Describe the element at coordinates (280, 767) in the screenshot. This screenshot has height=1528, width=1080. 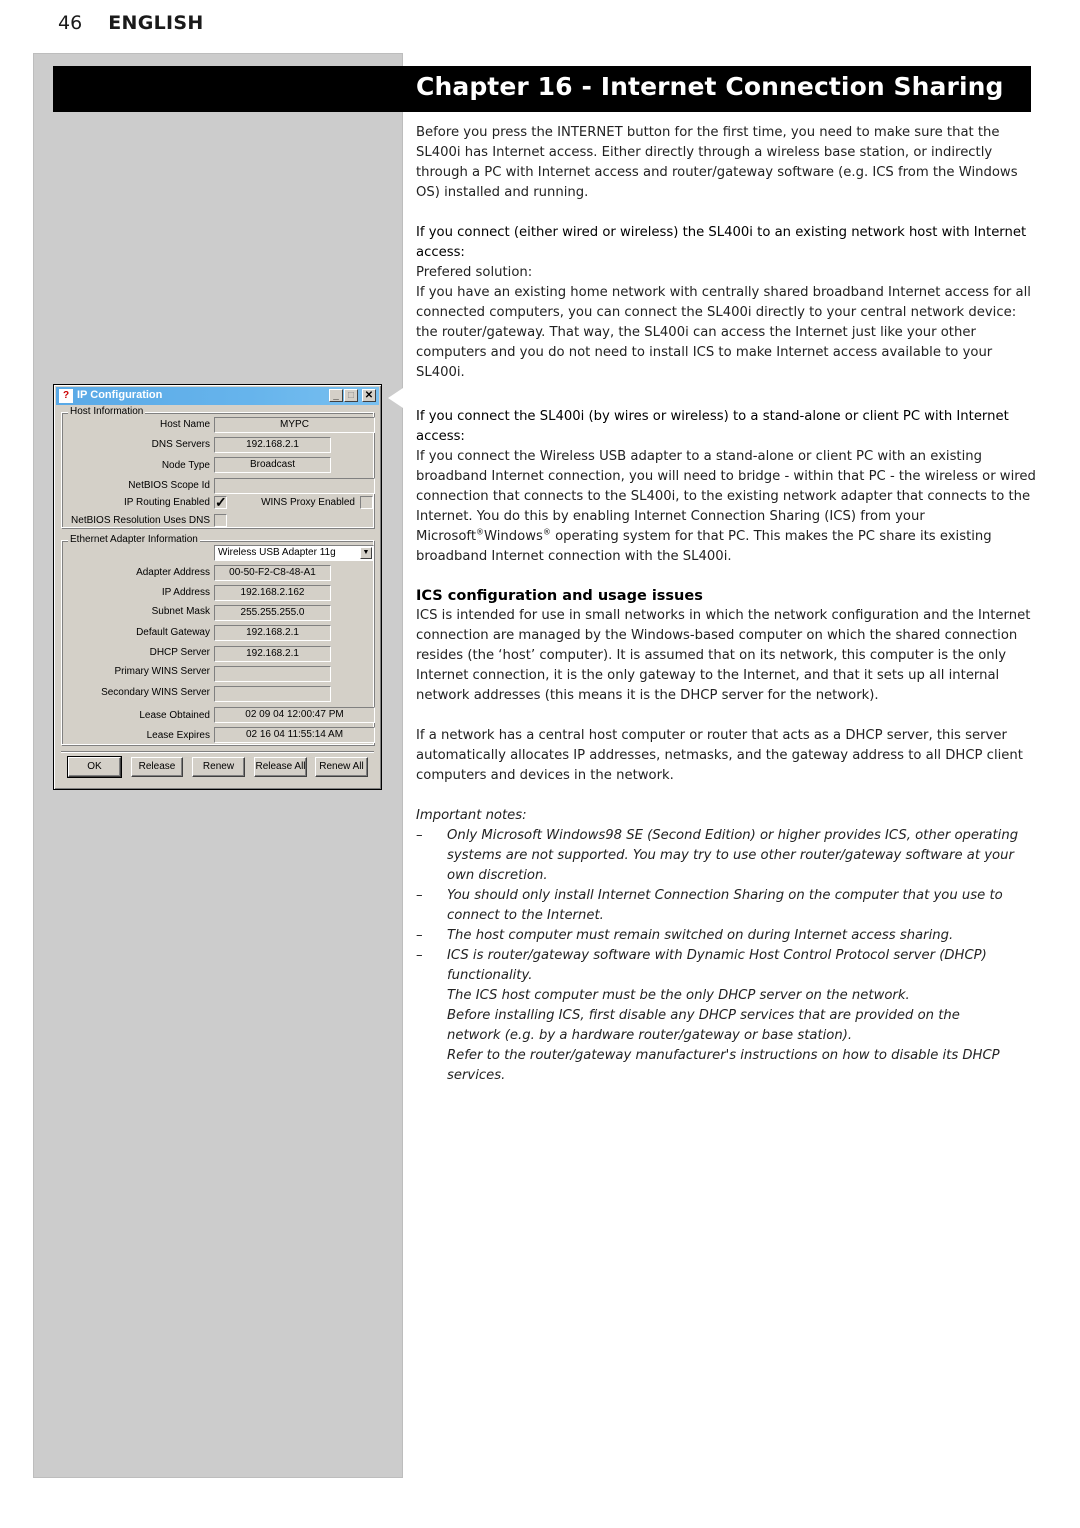
I see `release-all-button: Release All` at that location.